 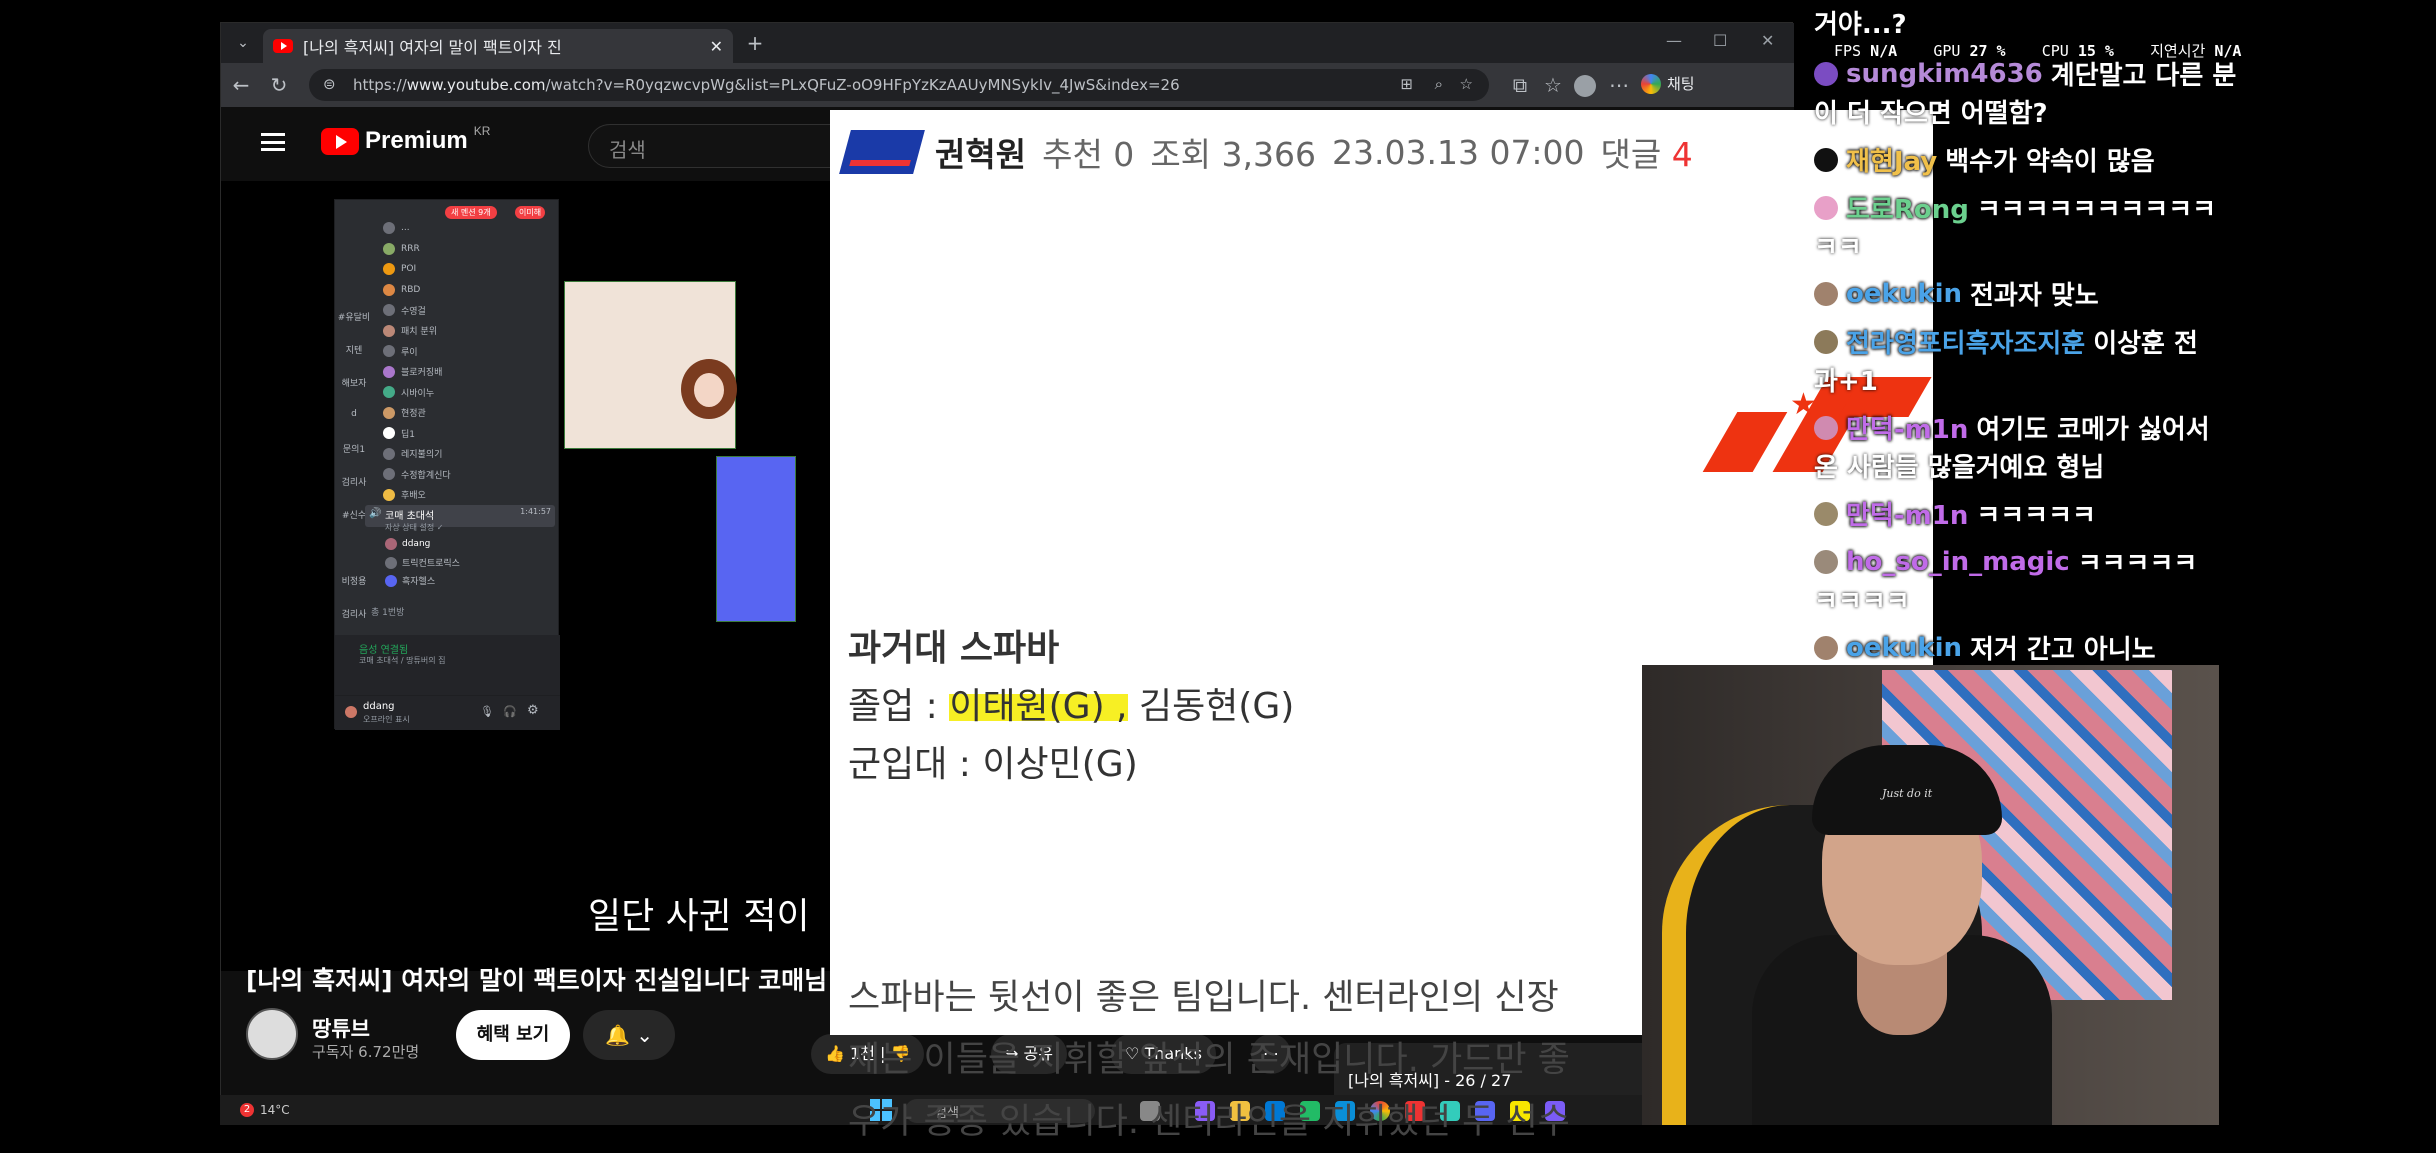 I want to click on minimize-icon: —, so click(x=1674, y=40).